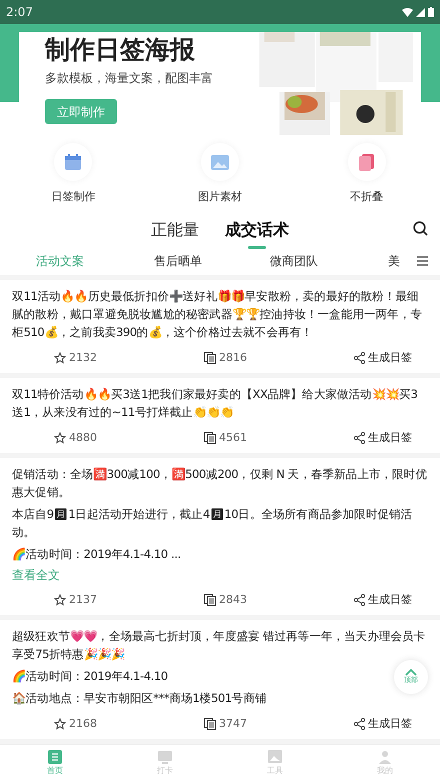 The width and height of the screenshot is (440, 782). What do you see at coordinates (420, 228) in the screenshot?
I see `search-icon` at bounding box center [420, 228].